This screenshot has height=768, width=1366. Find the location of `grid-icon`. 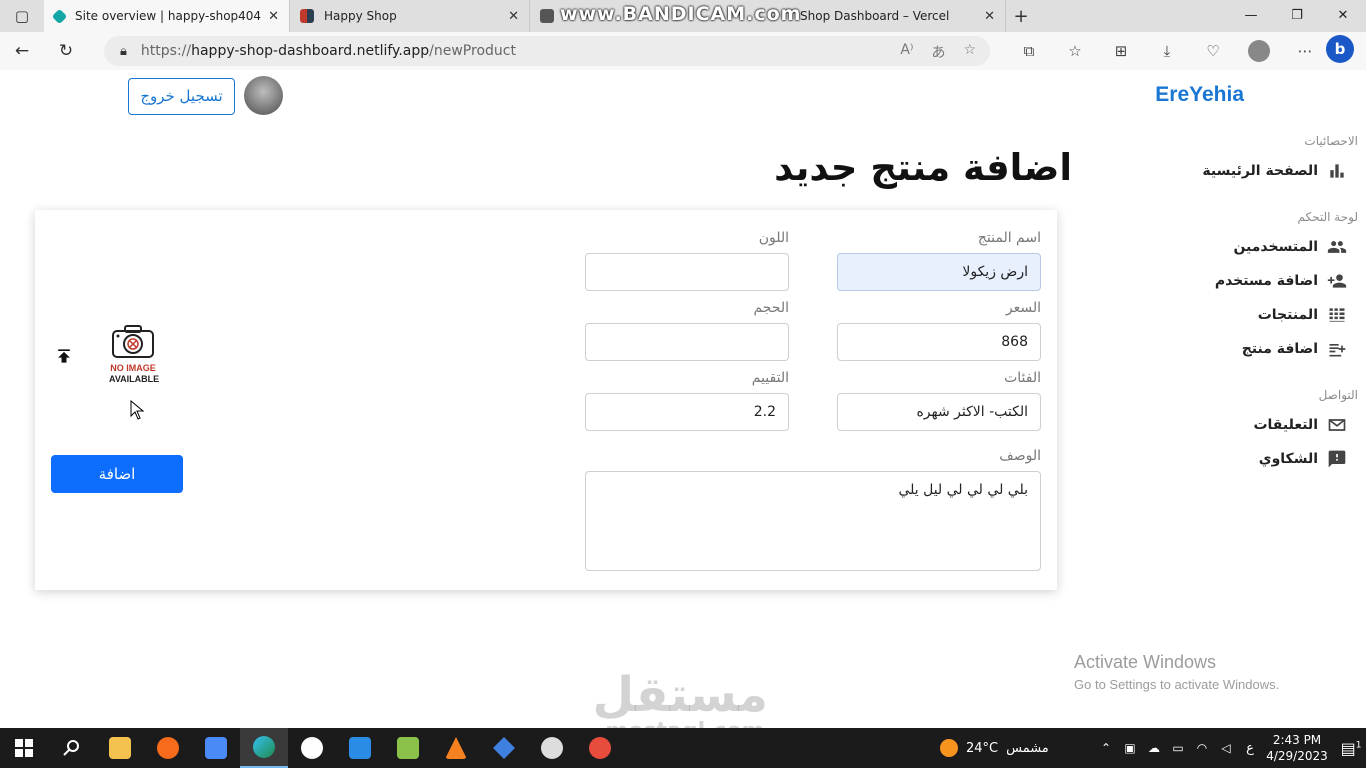

grid-icon is located at coordinates (1337, 315).